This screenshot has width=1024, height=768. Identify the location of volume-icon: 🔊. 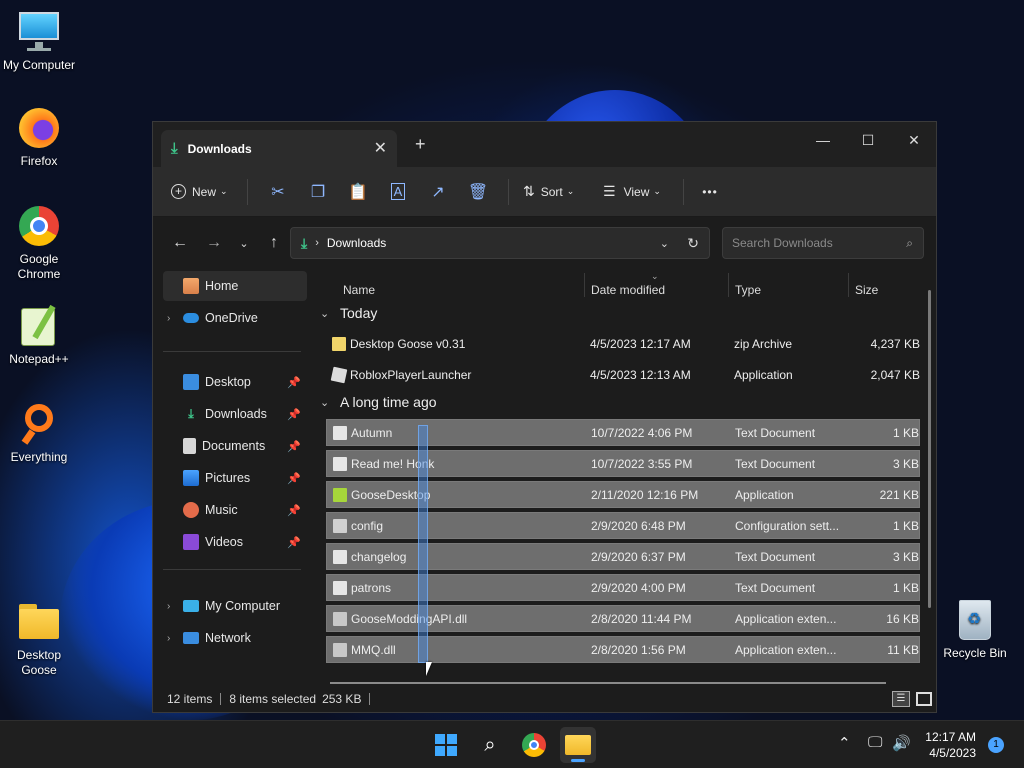
(901, 743).